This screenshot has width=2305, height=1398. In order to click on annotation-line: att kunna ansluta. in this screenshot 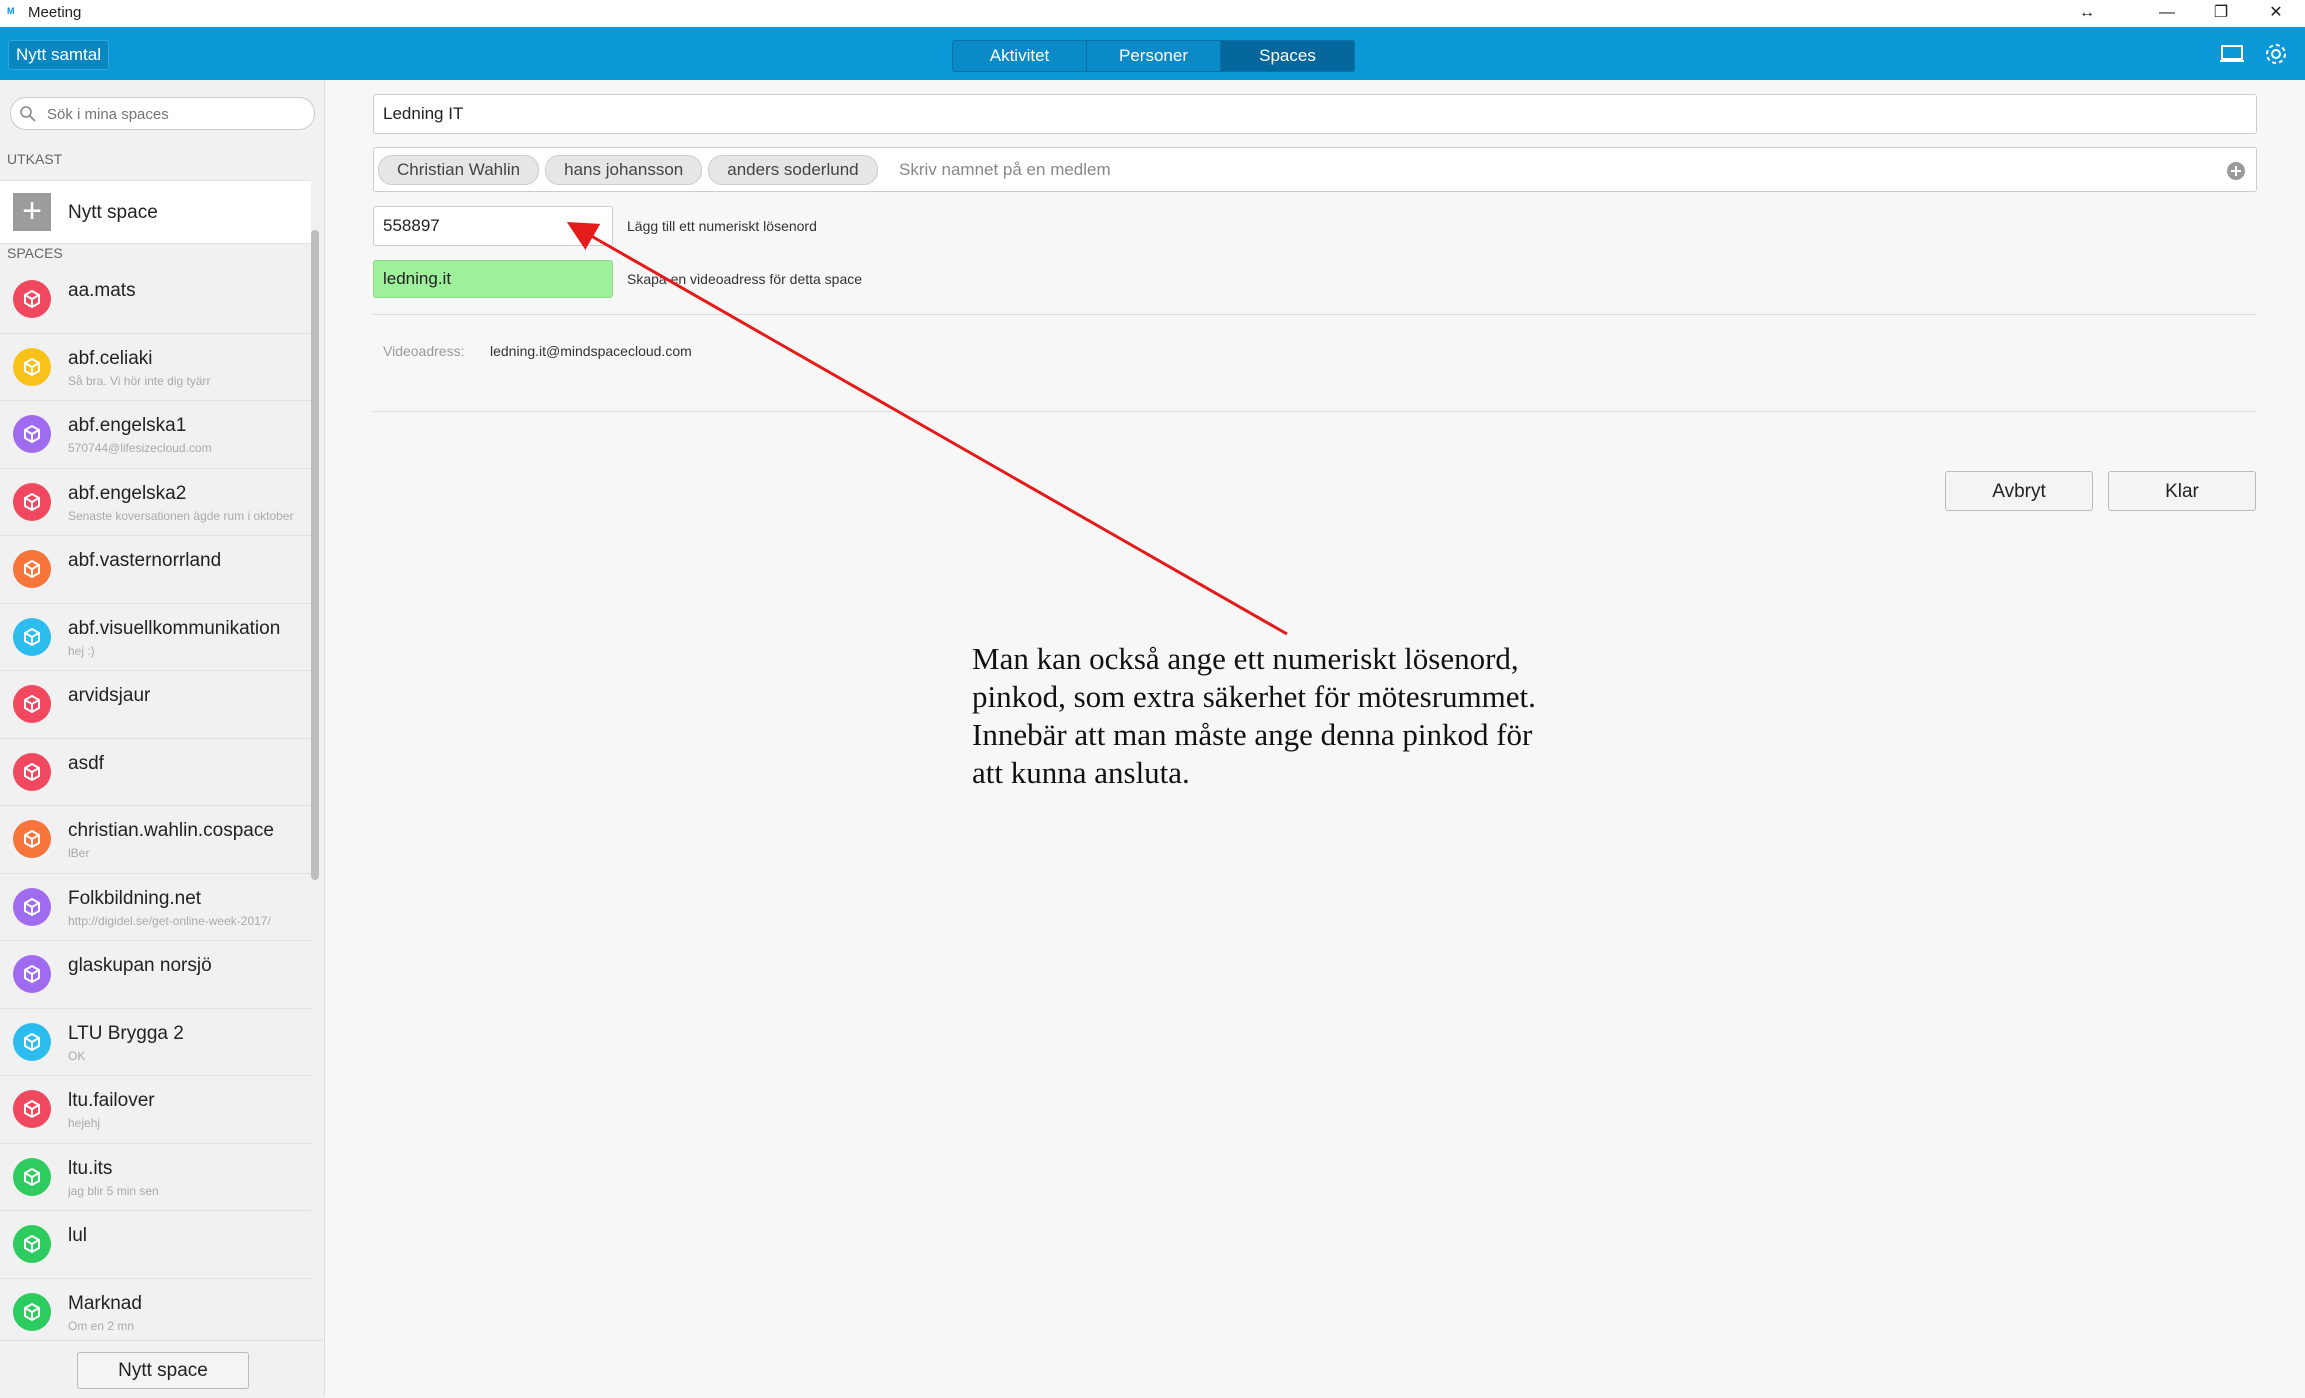, I will do `click(1081, 772)`.